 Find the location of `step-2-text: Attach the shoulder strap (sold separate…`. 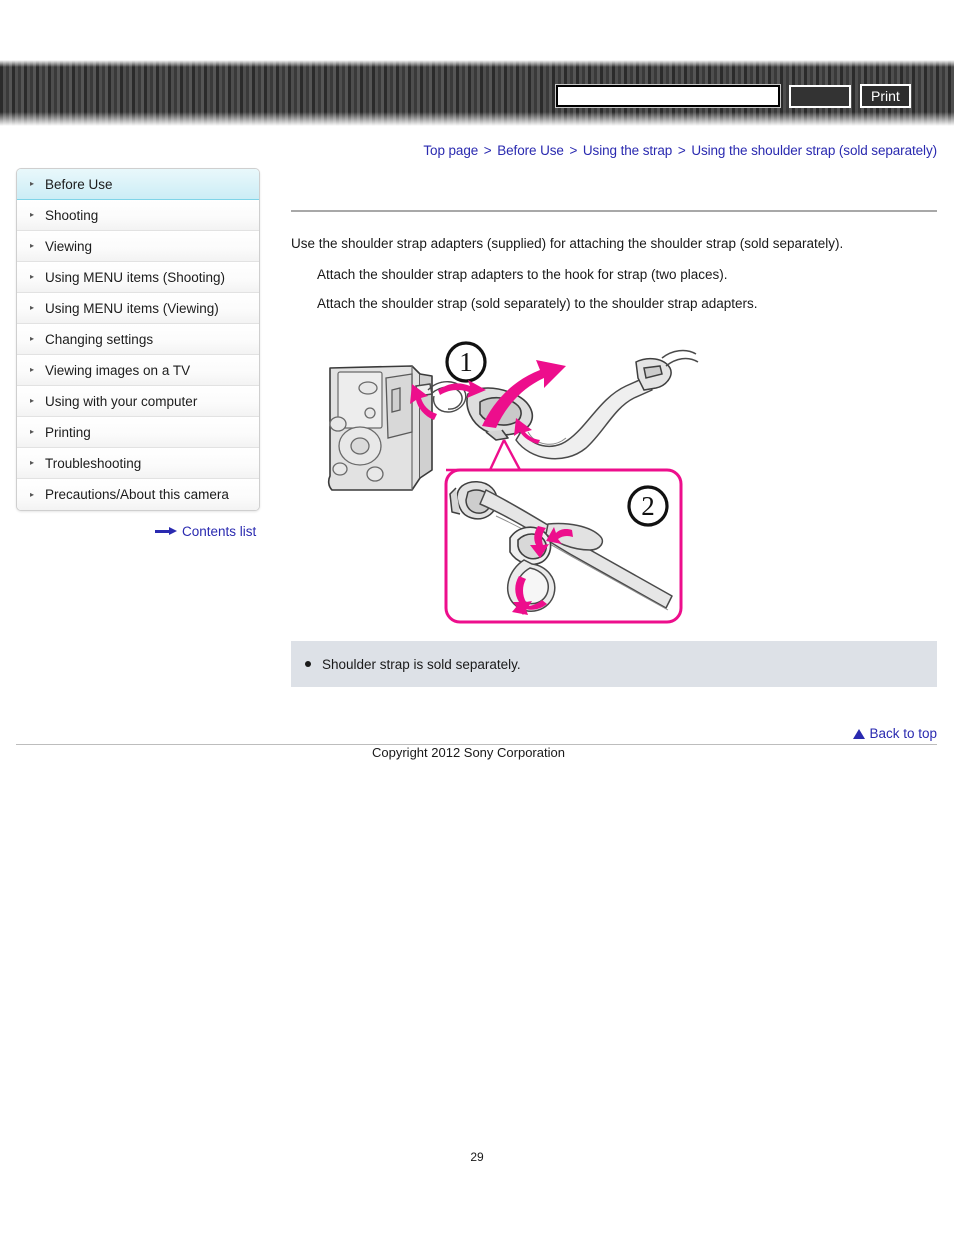

step-2-text: Attach the shoulder strap (sold separate… is located at coordinates (537, 303).